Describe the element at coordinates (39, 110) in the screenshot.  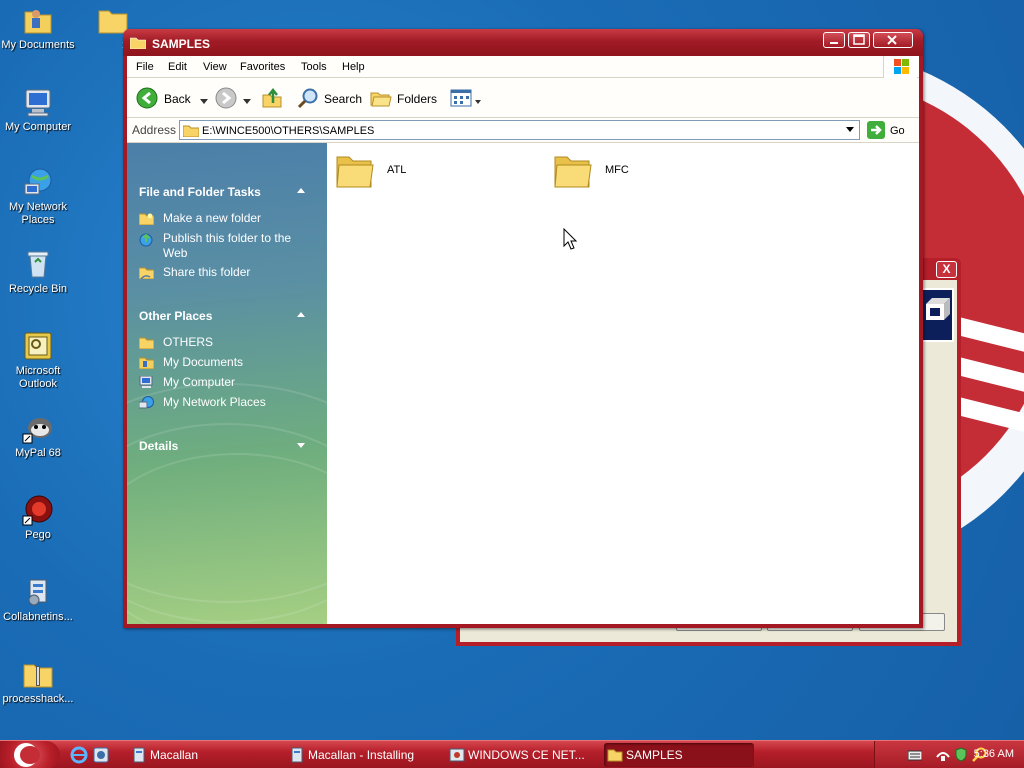
I see `desktop-icon-my-computer: My Computer` at that location.